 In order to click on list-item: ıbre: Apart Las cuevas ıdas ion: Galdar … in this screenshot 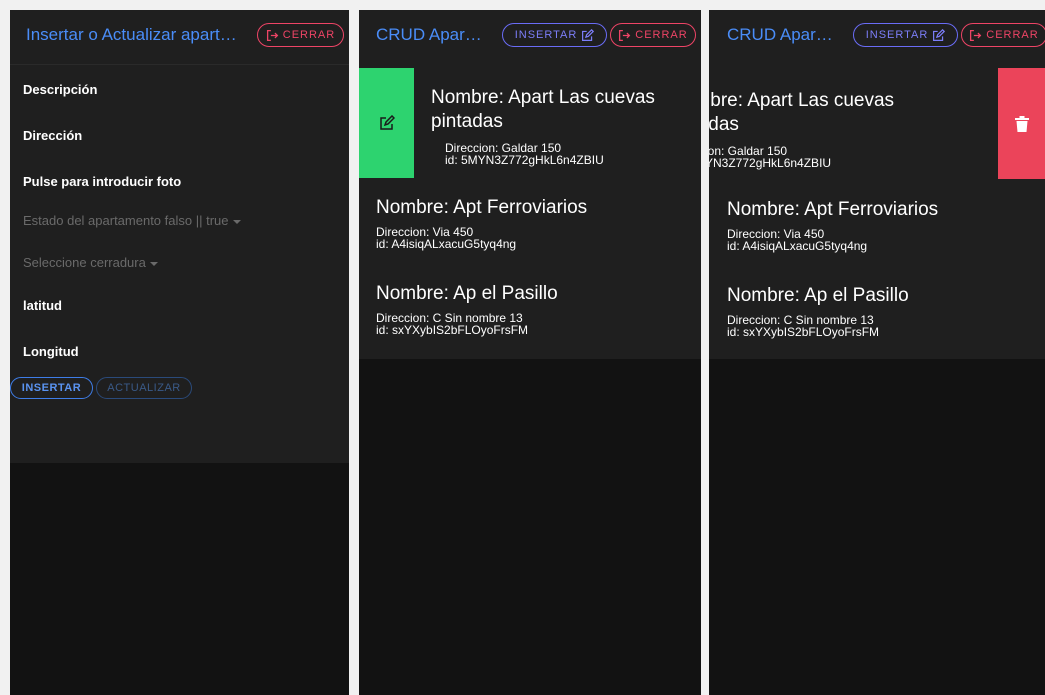, I will do `click(877, 128)`.